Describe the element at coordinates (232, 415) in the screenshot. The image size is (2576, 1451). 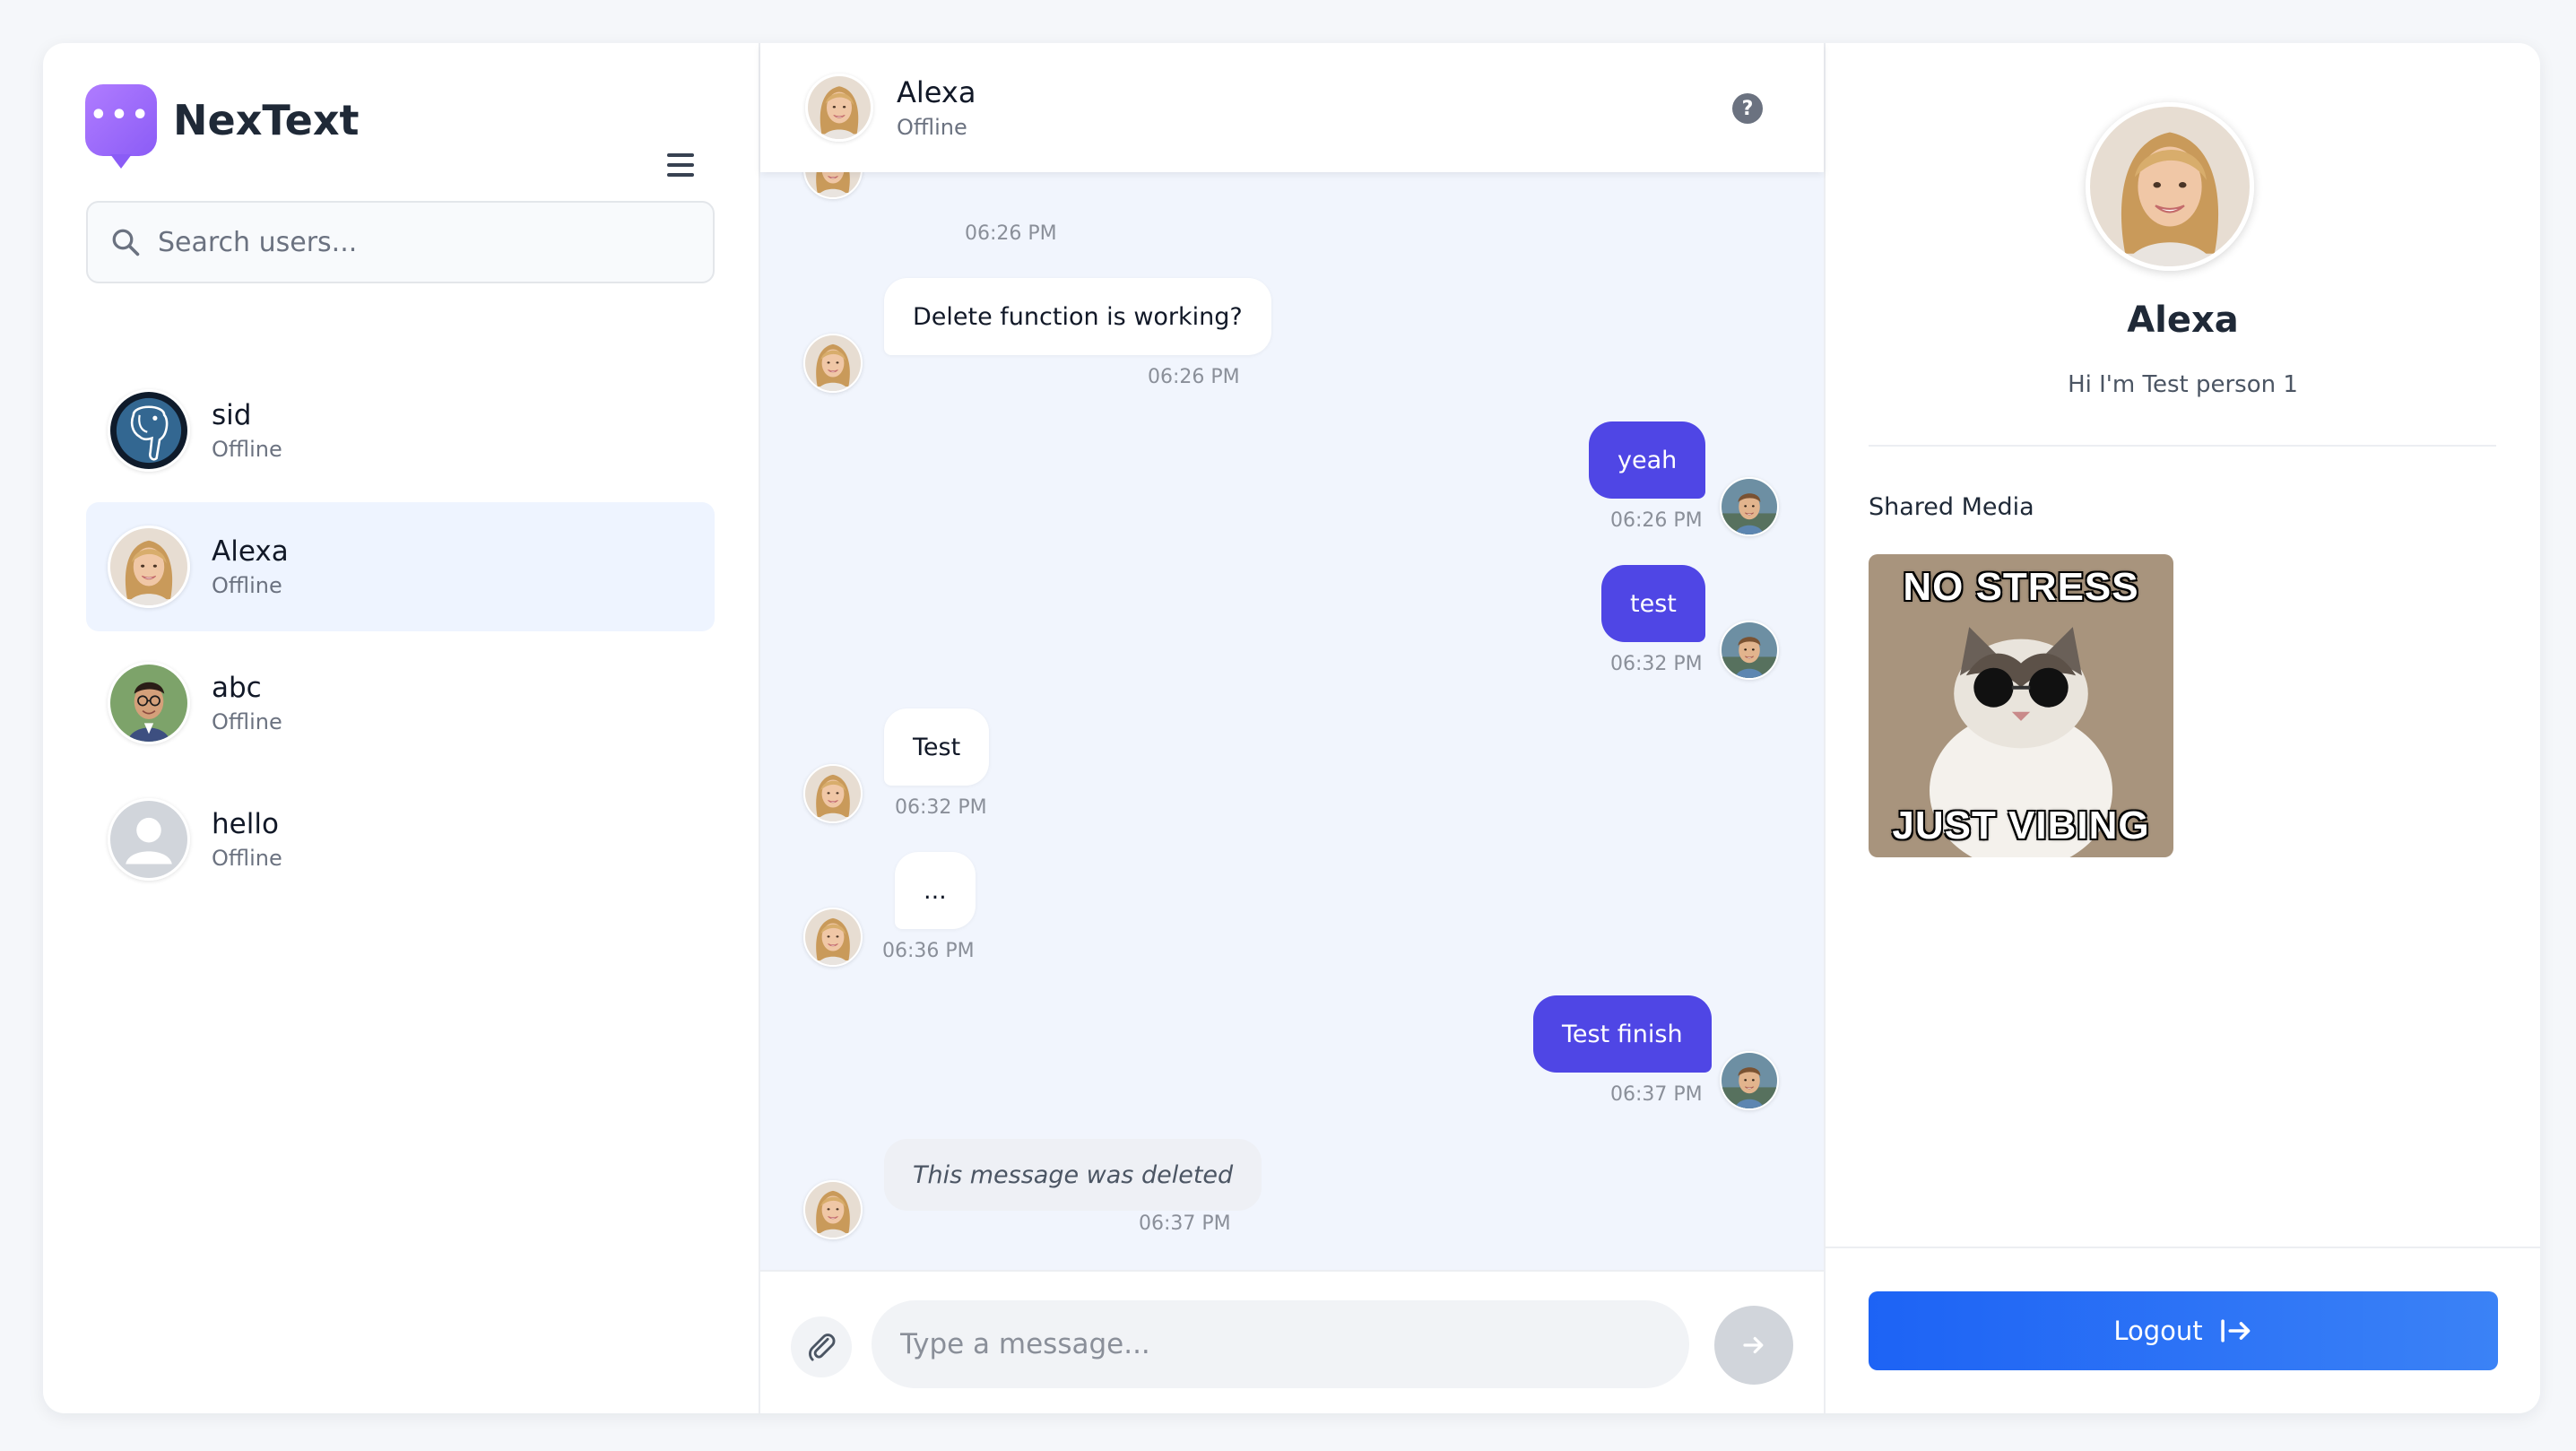
I see `user-name: sid` at that location.